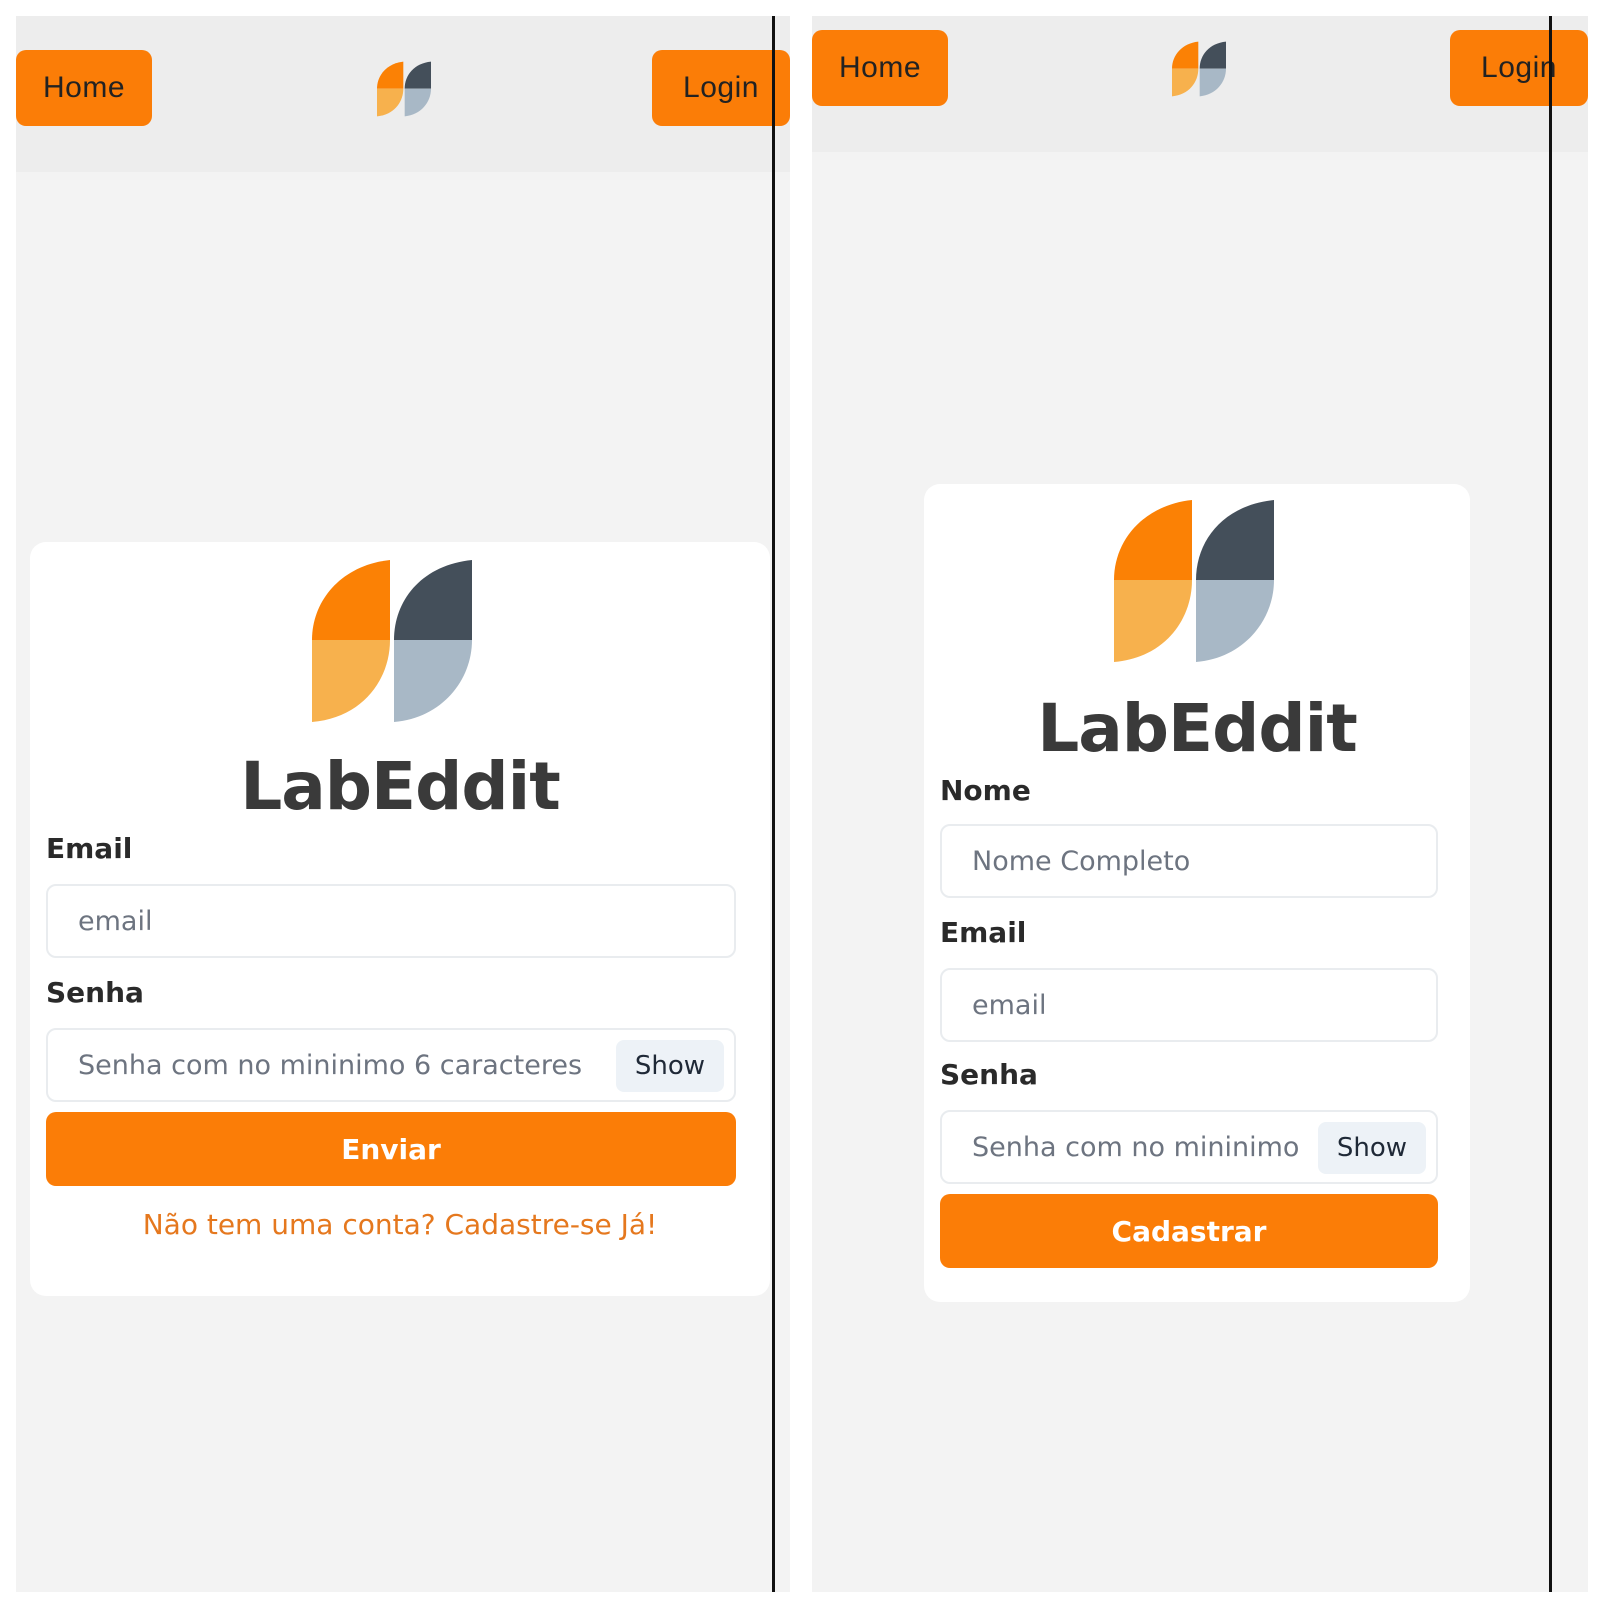 This screenshot has height=1600, width=1600. I want to click on name-label: Nome, so click(985, 790).